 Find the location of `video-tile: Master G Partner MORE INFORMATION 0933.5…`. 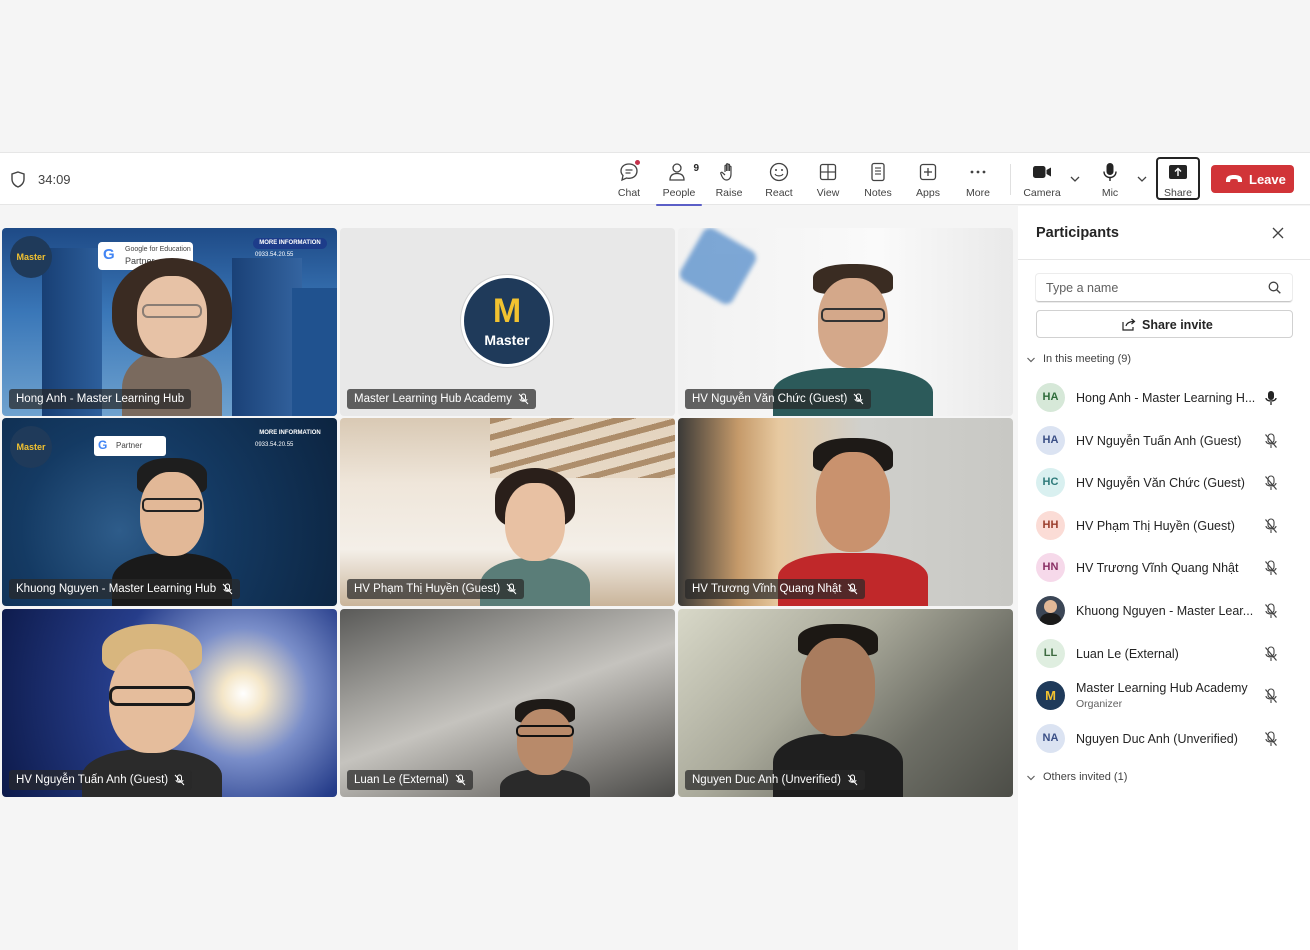

video-tile: Master G Partner MORE INFORMATION 0933.5… is located at coordinates (169, 512).